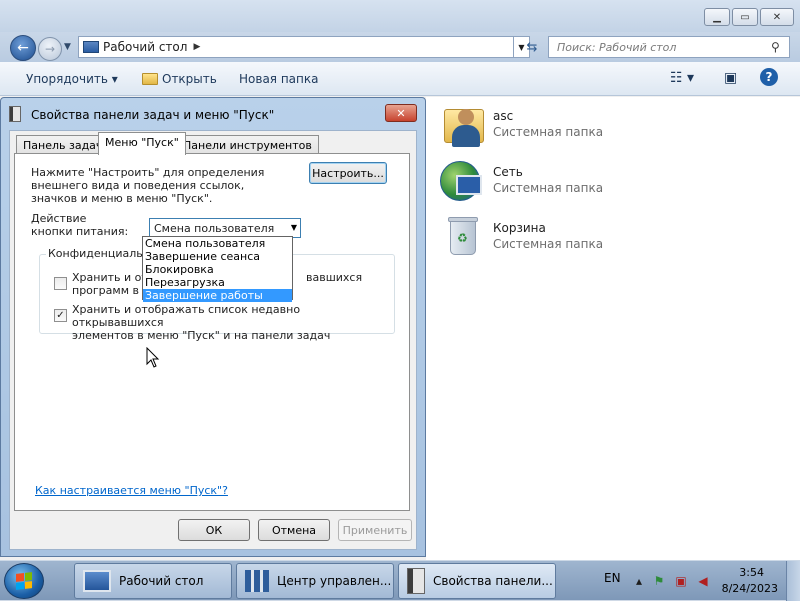  What do you see at coordinates (217, 282) in the screenshot?
I see `dropdown-option: Перезагрузка` at bounding box center [217, 282].